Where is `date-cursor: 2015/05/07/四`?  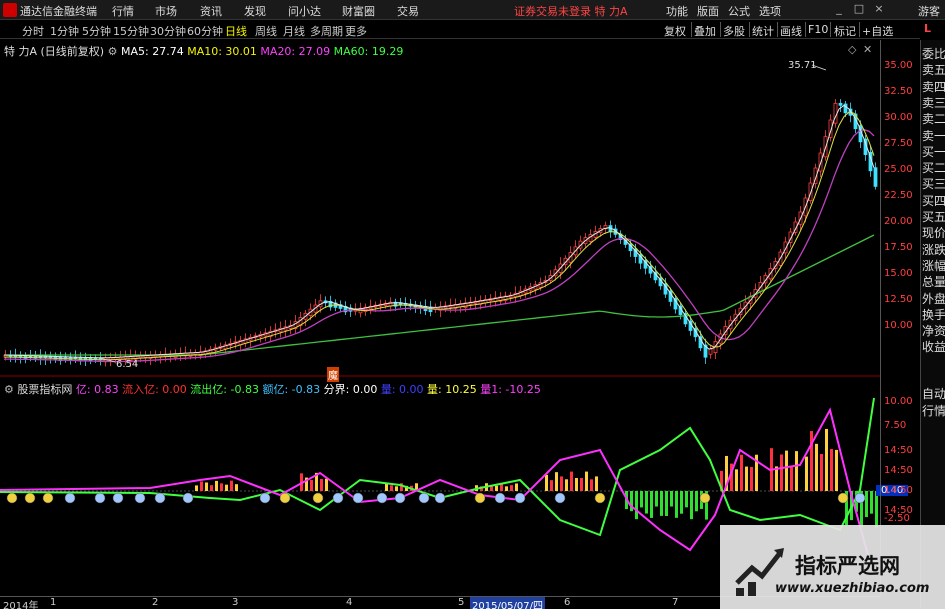 date-cursor: 2015/05/07/四 is located at coordinates (508, 603).